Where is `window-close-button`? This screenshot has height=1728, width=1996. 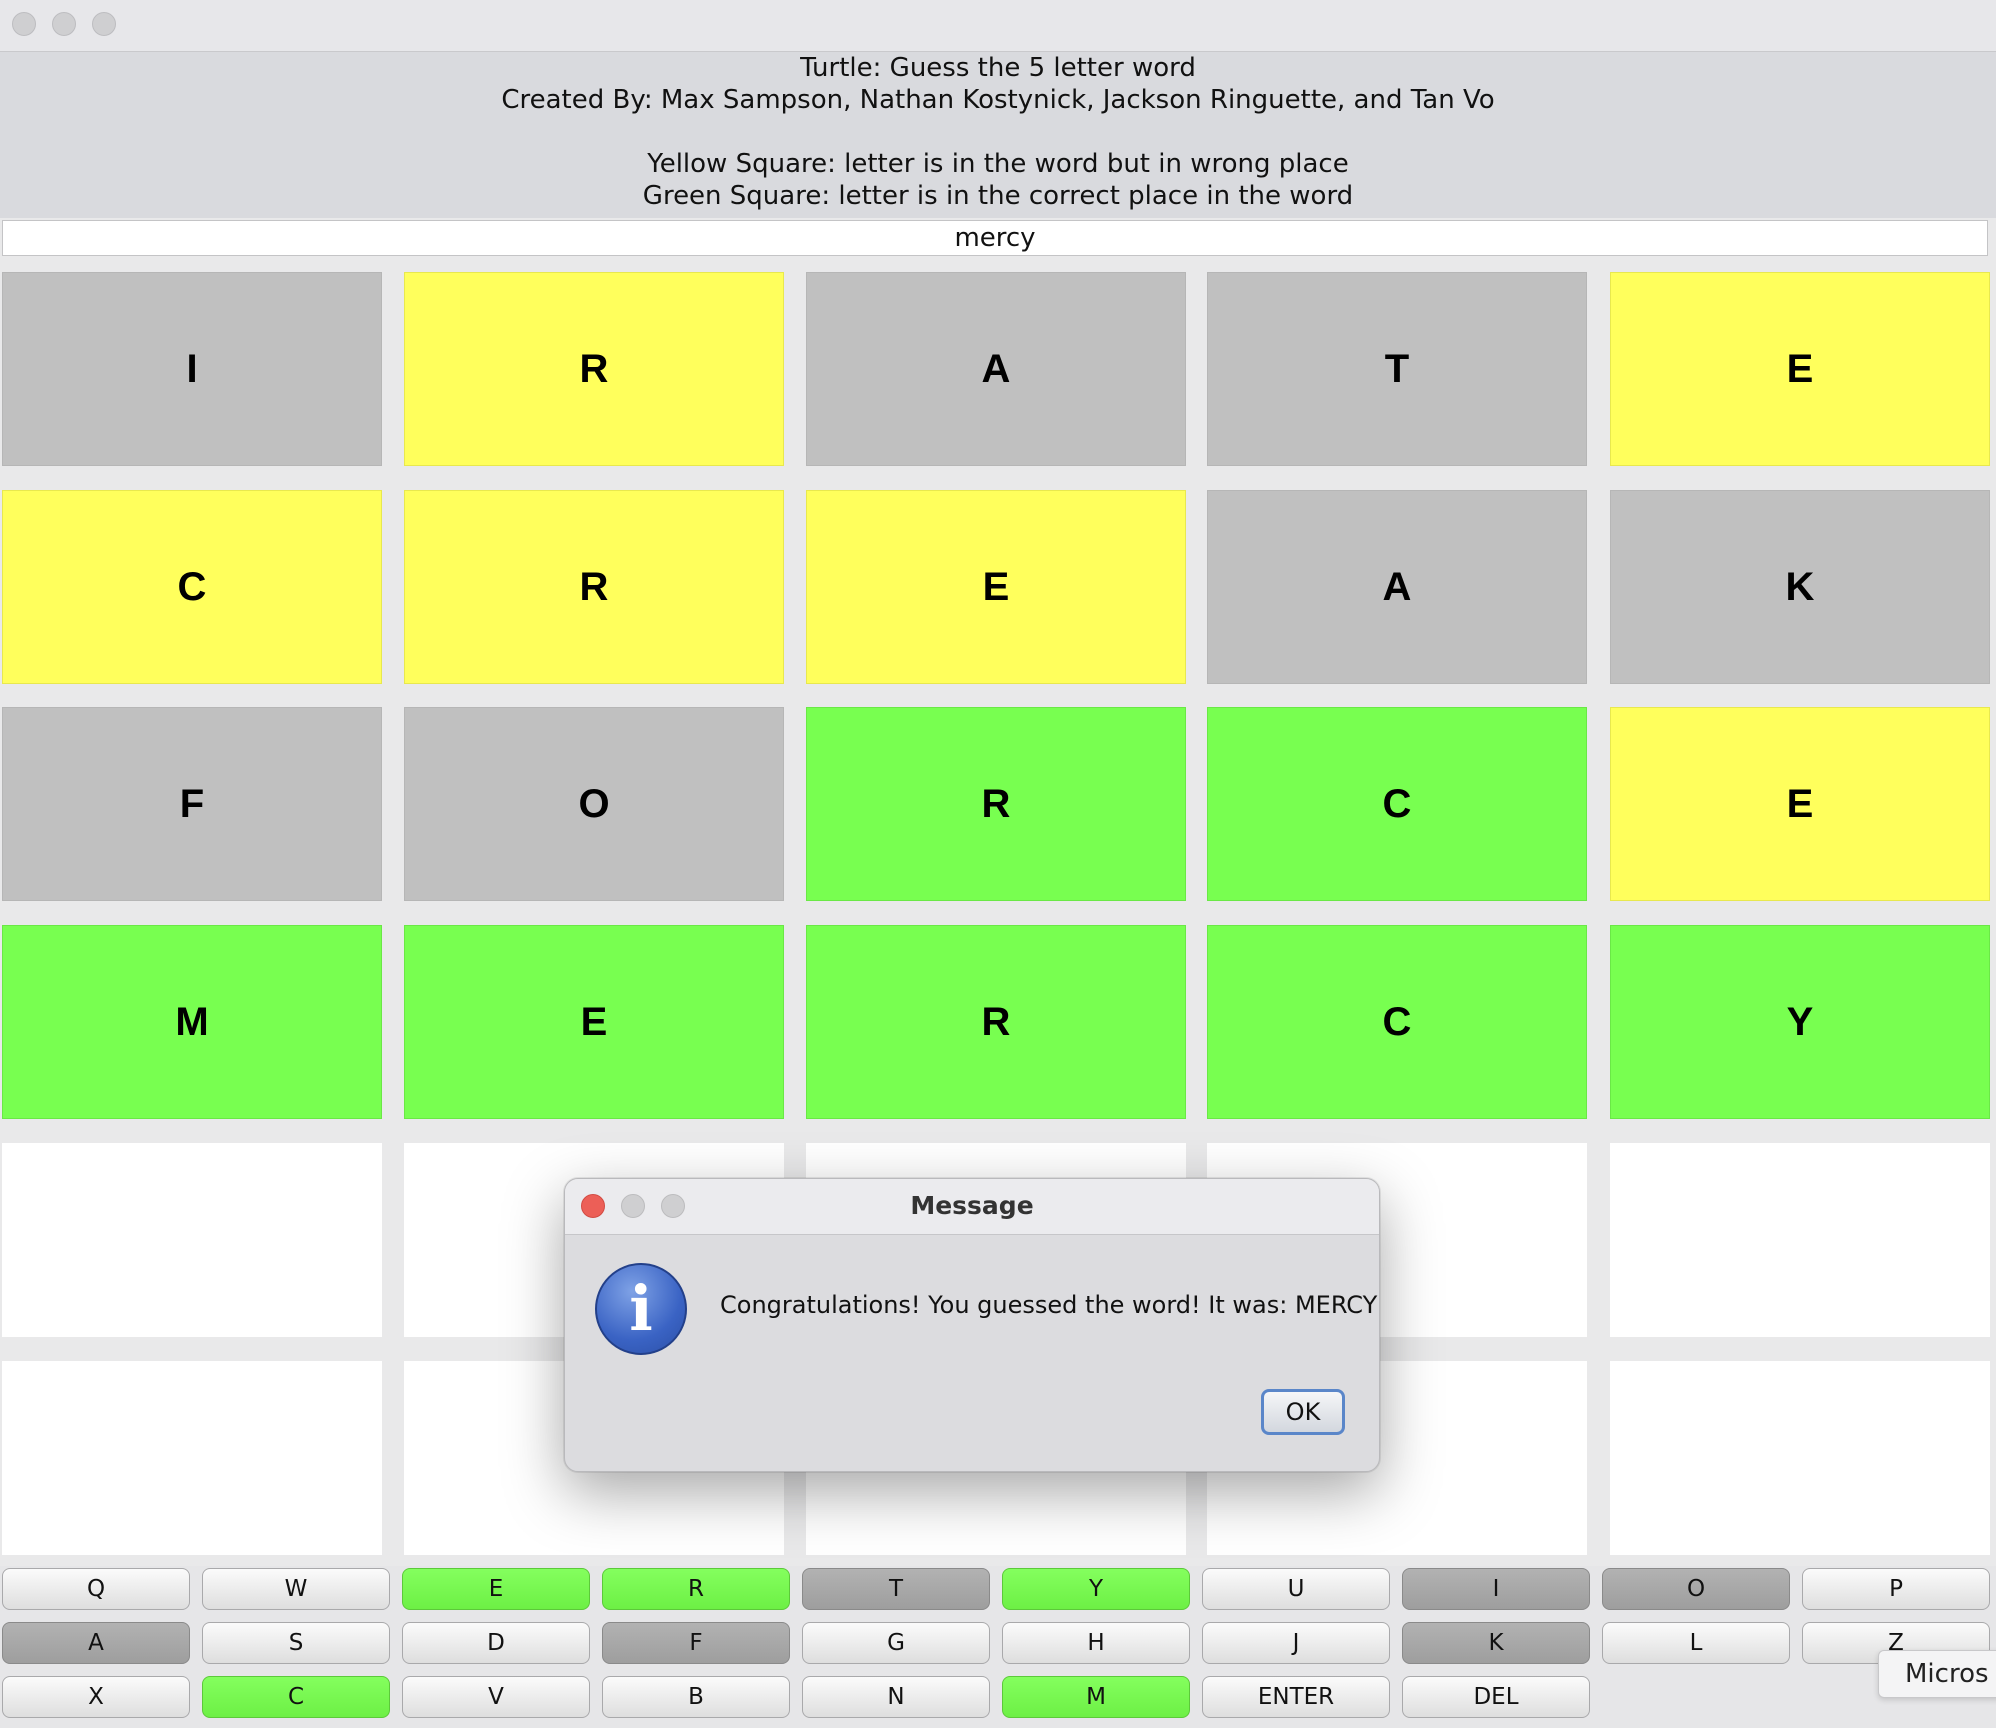 window-close-button is located at coordinates (24, 24).